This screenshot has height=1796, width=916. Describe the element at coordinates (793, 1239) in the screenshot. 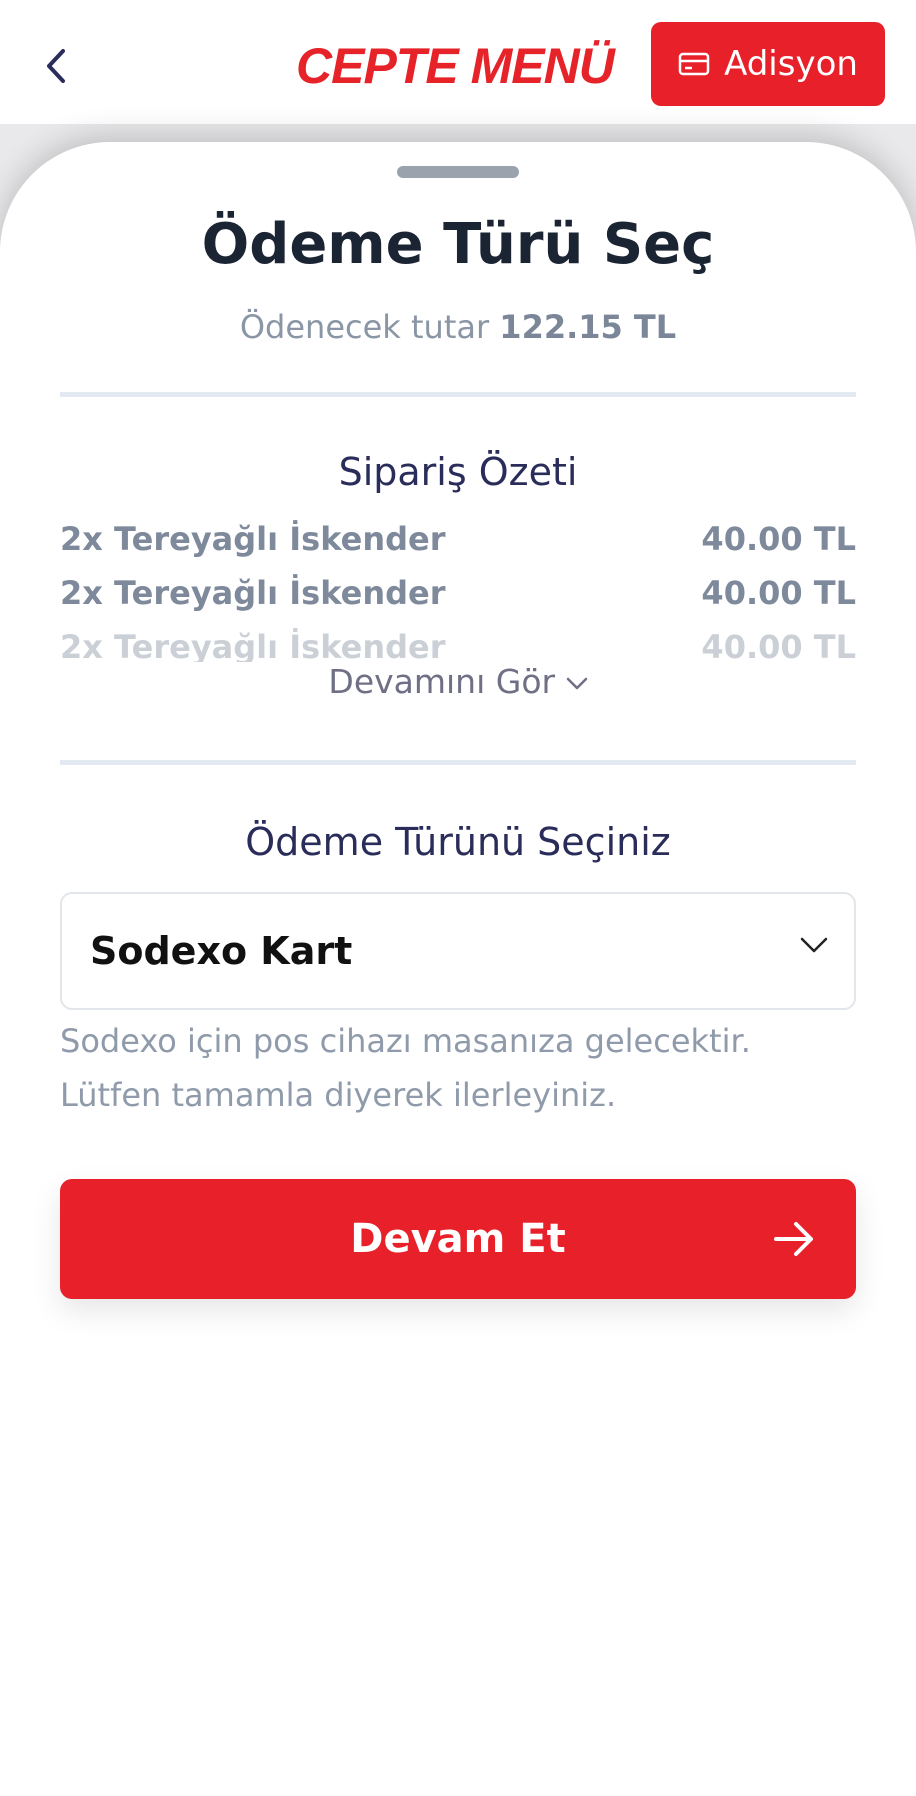

I see `arrow-right-icon` at that location.